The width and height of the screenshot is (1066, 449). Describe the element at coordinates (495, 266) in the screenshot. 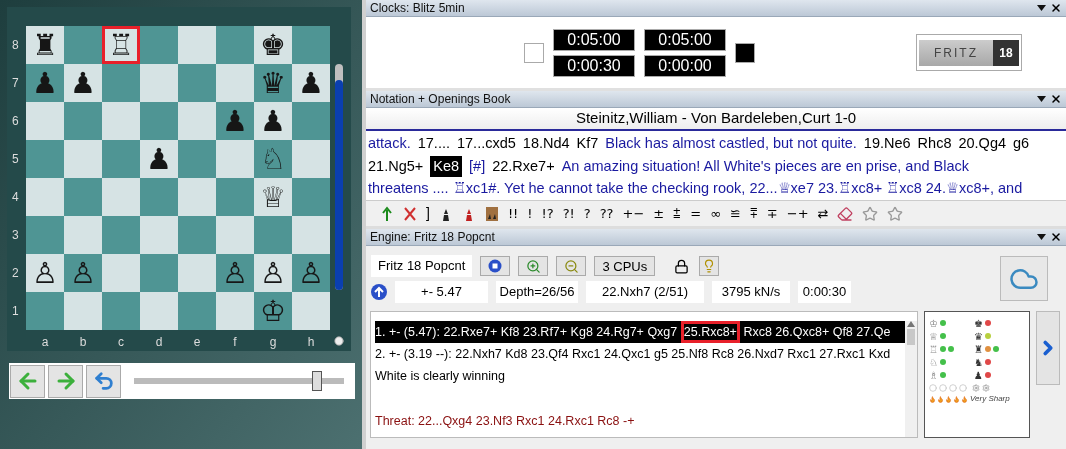

I see `stop-button` at that location.